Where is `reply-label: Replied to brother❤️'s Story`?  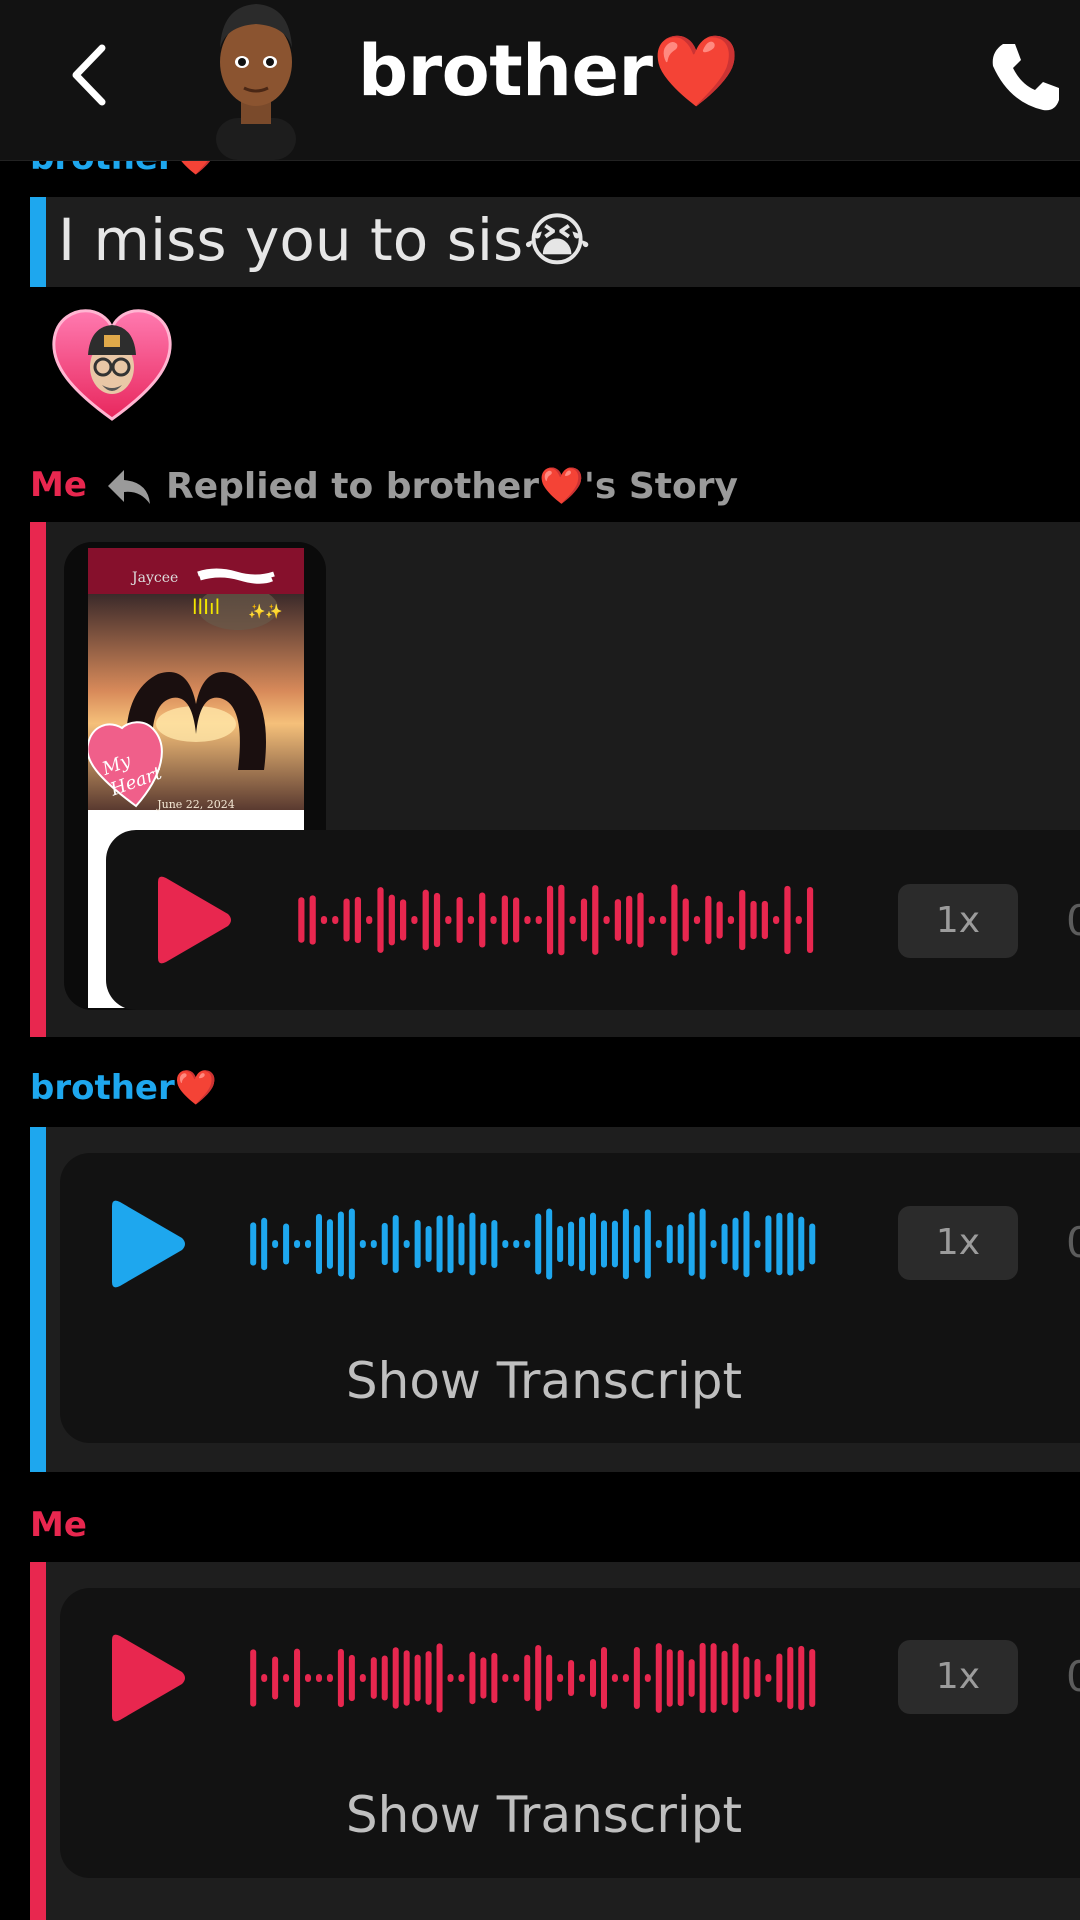
reply-label: Replied to brother❤️'s Story is located at coordinates (452, 486).